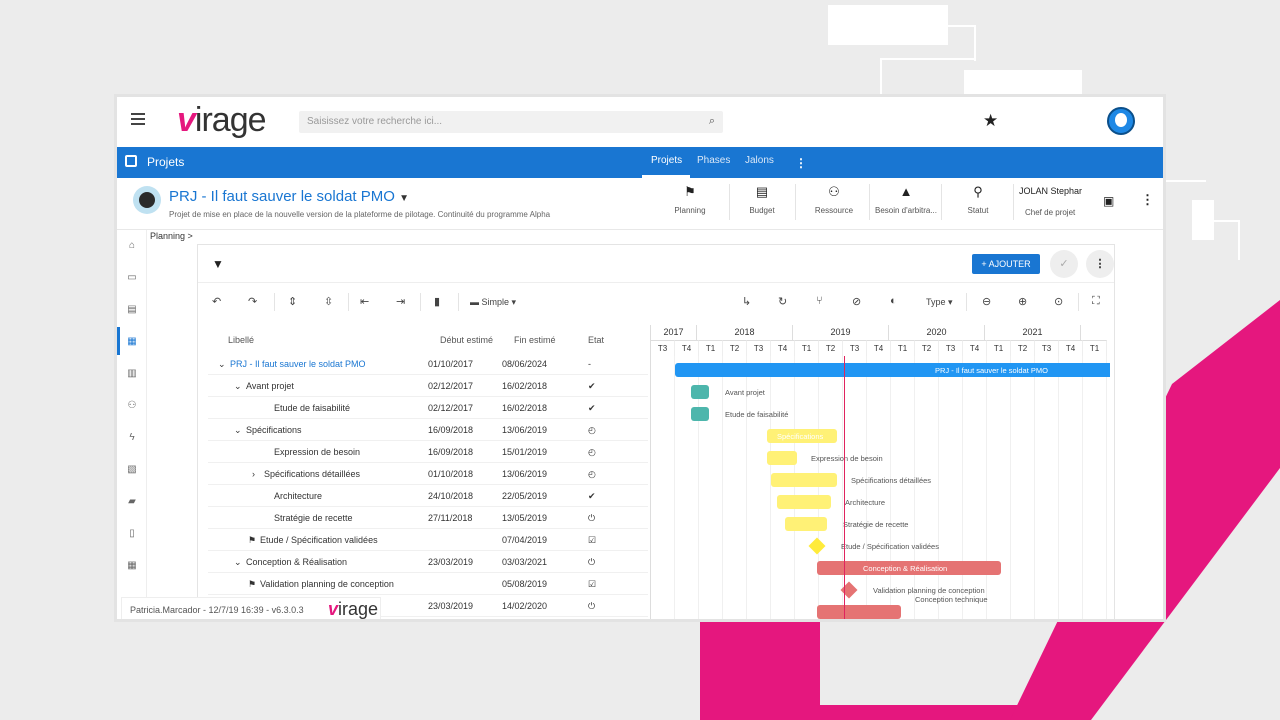  Describe the element at coordinates (132, 309) in the screenshot. I see `card-icon: ▤` at that location.